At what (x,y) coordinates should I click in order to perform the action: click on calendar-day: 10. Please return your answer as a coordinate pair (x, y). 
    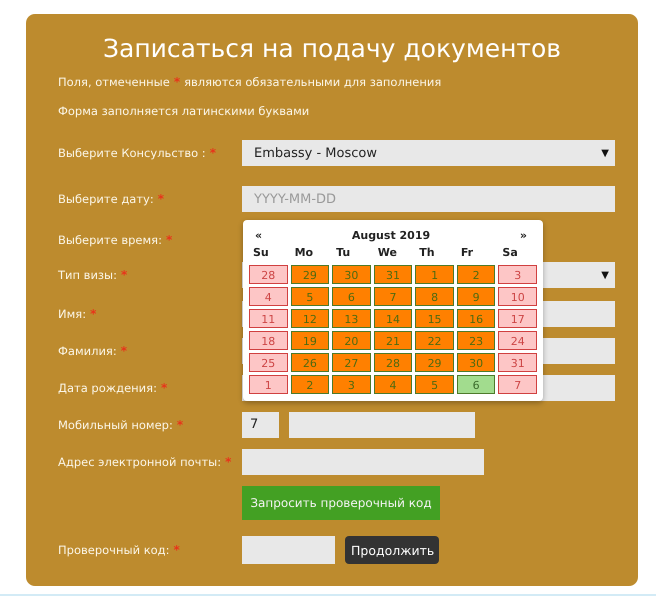
    Looking at the image, I should click on (517, 296).